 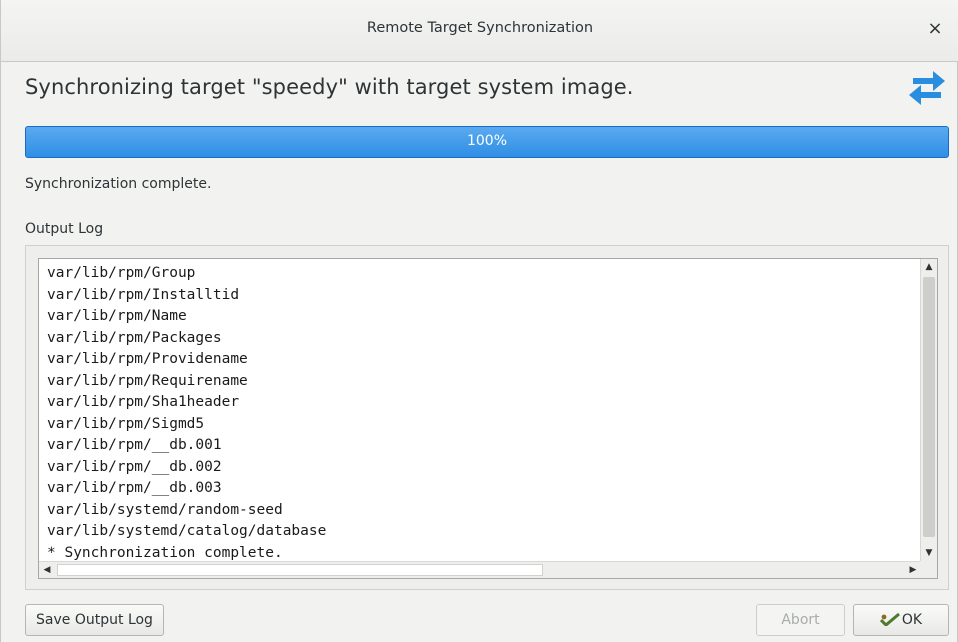 What do you see at coordinates (147, 380) in the screenshot?
I see `log-line: var/lib/rpm/Requirename` at bounding box center [147, 380].